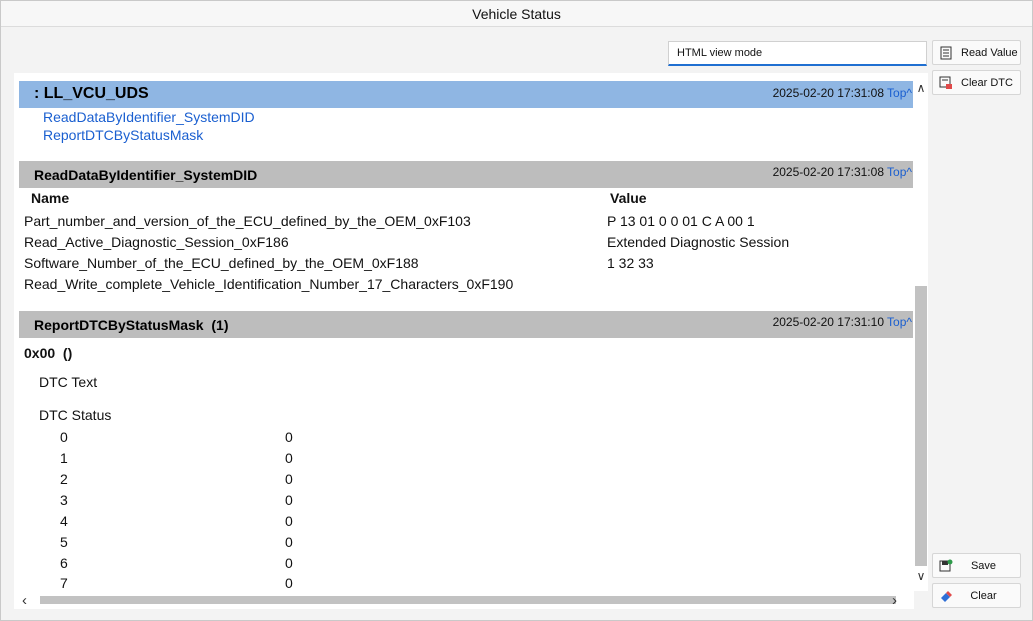  Describe the element at coordinates (64, 521) in the screenshot. I see `status-bit: 4` at that location.